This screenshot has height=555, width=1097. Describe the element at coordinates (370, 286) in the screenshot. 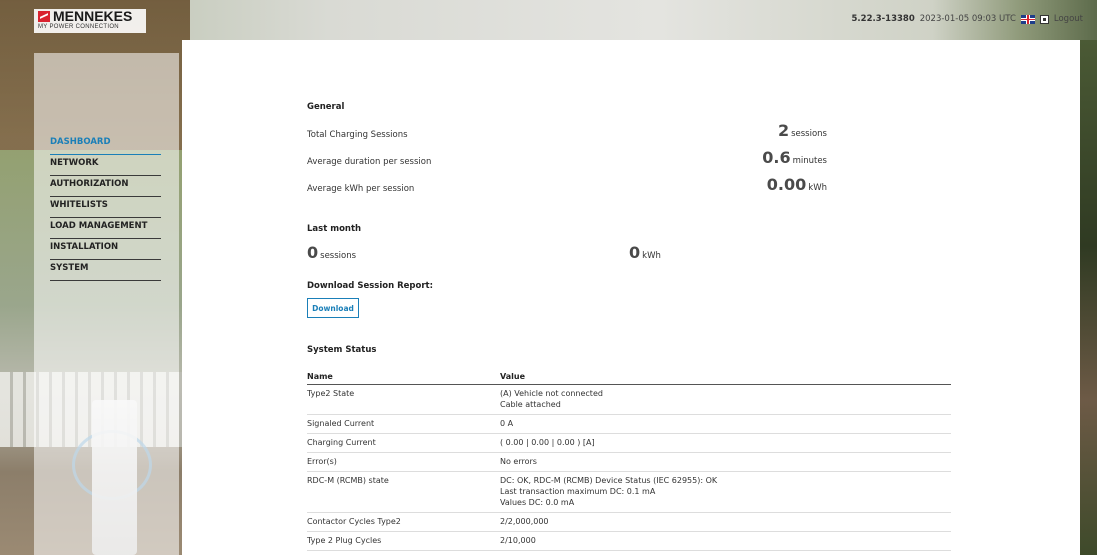

I see `download-report-heading: Download Session Report:` at that location.